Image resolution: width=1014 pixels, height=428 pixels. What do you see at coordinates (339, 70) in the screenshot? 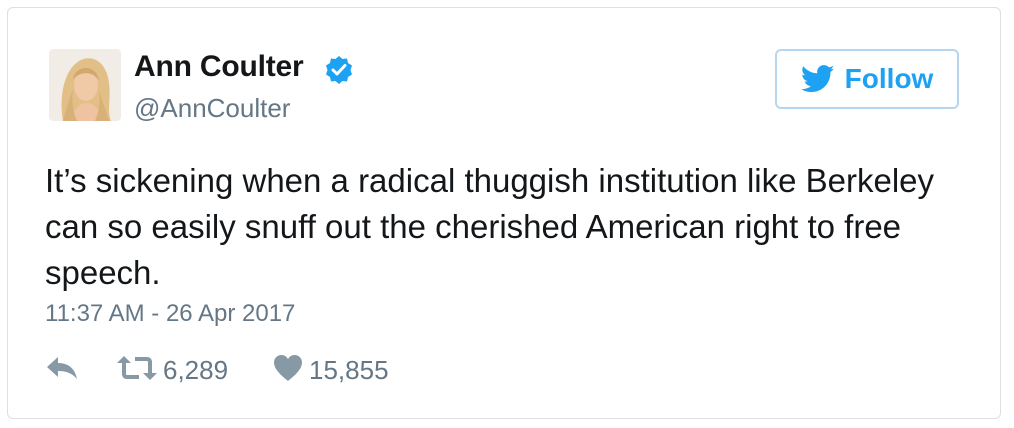
I see `verified-badge-icon` at bounding box center [339, 70].